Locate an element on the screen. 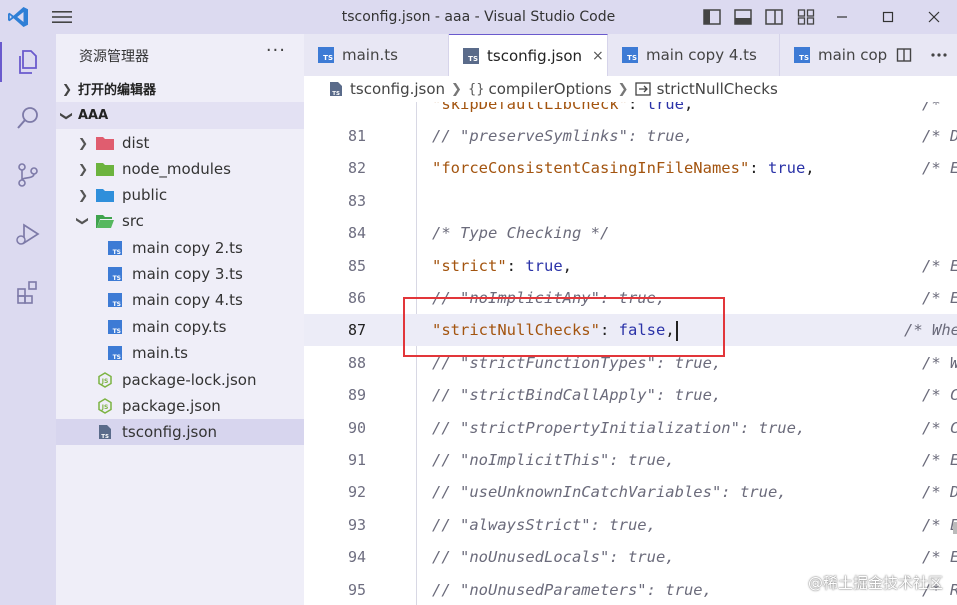 This screenshot has width=957, height=605. code-line: 84 /* Type Checking */ is located at coordinates (630, 233).